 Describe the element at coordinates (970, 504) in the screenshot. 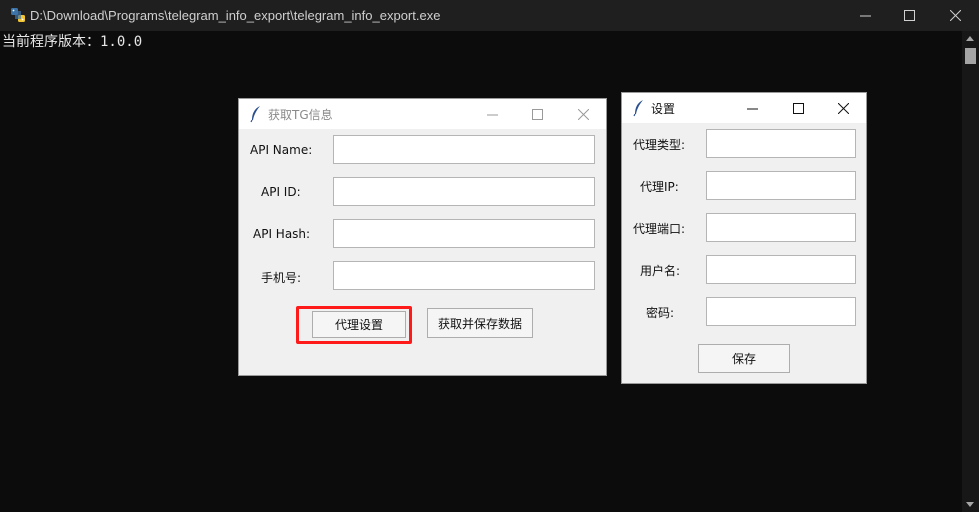

I see `scroll-down-arrow-icon` at that location.